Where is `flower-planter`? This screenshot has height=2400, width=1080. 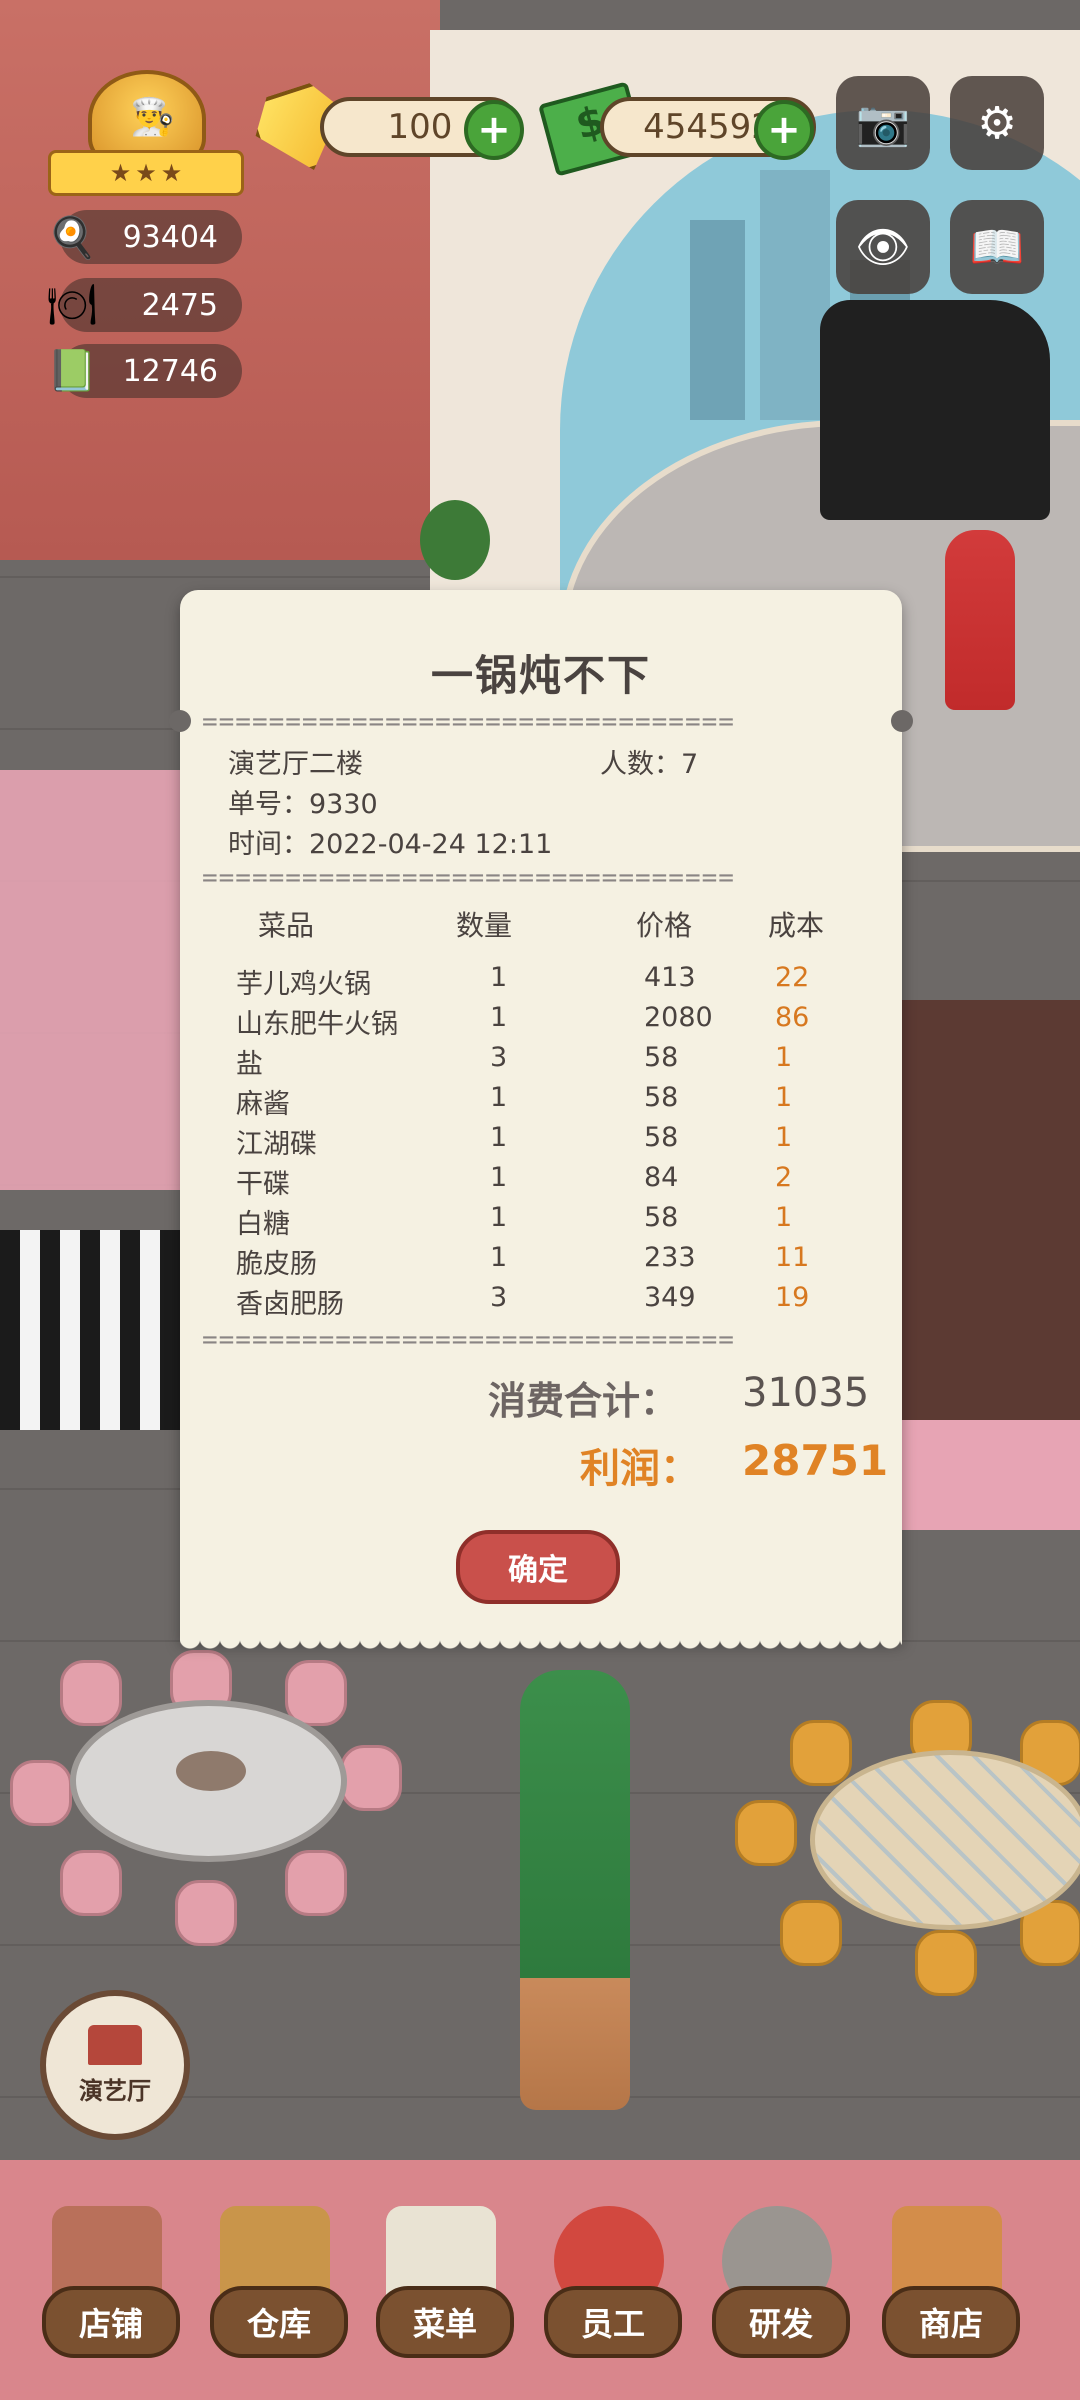 flower-planter is located at coordinates (575, 1890).